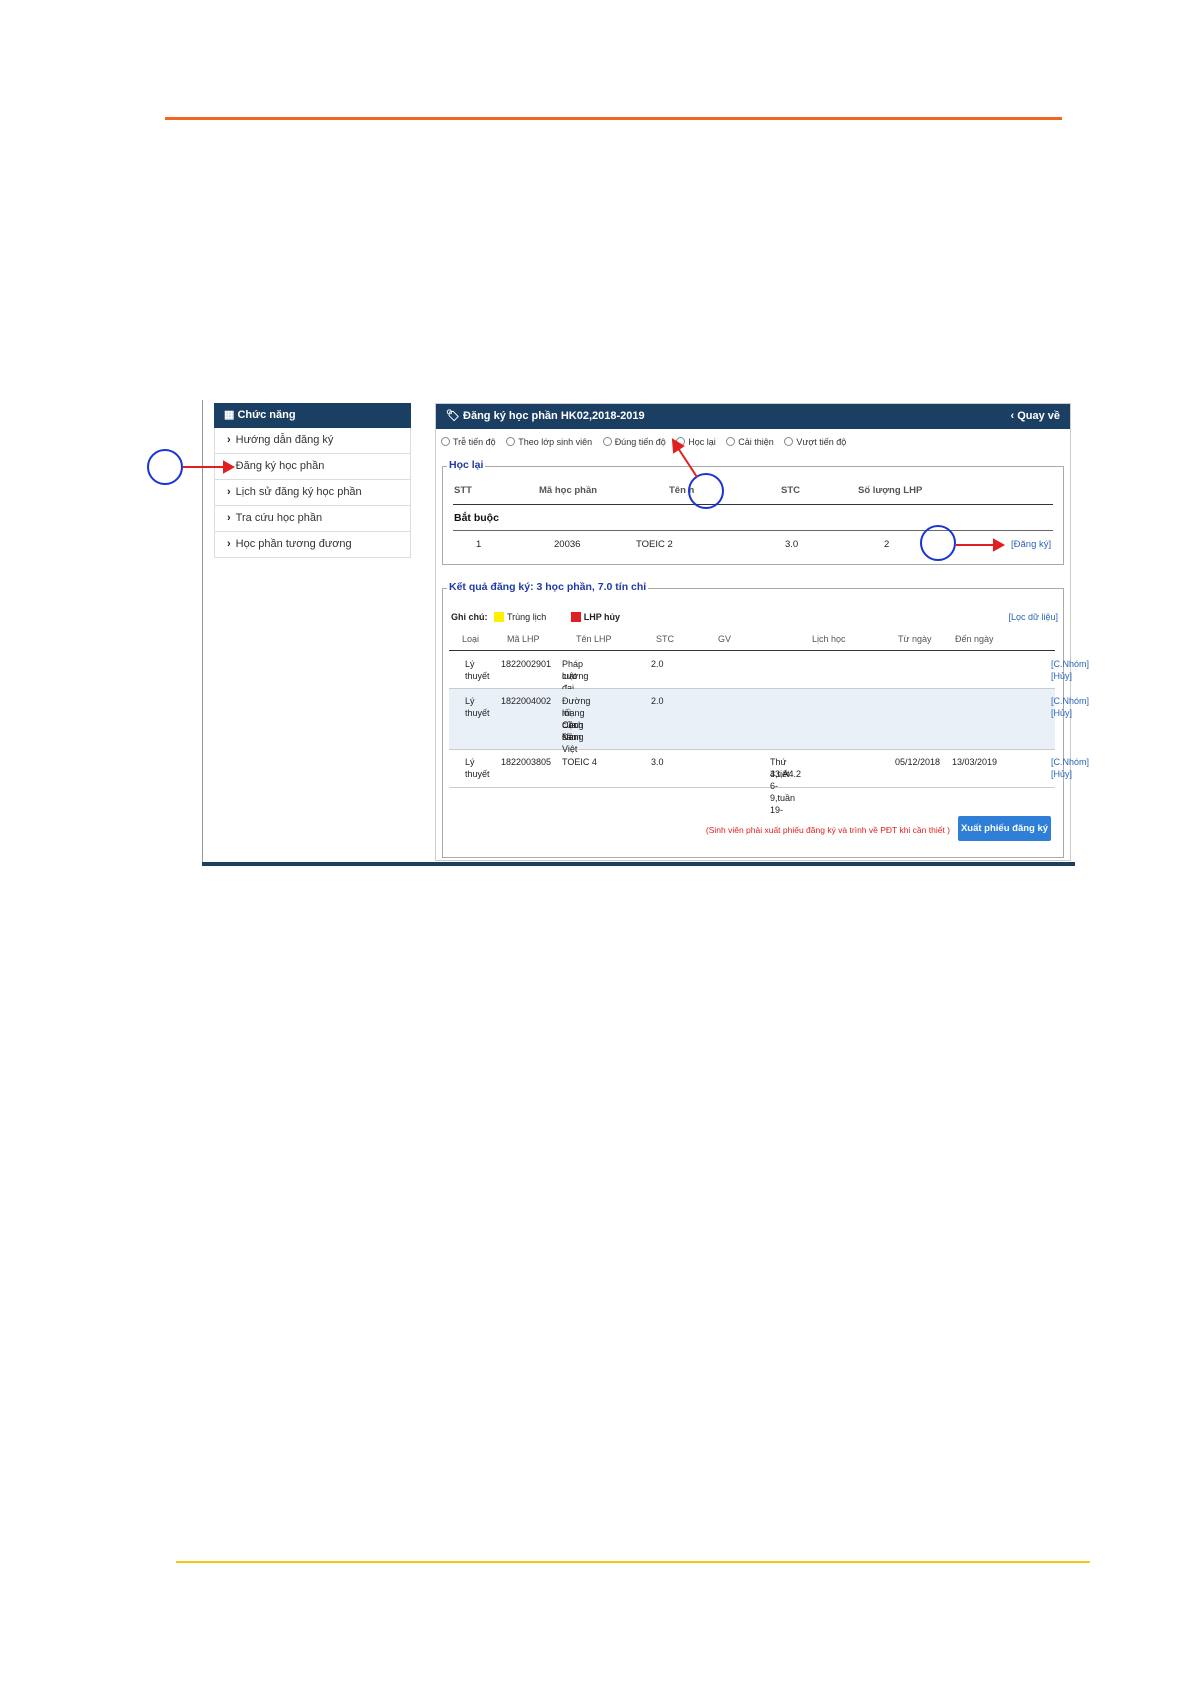 The height and width of the screenshot is (1685, 1192). I want to click on annotation-arrows, so click(594, 495).